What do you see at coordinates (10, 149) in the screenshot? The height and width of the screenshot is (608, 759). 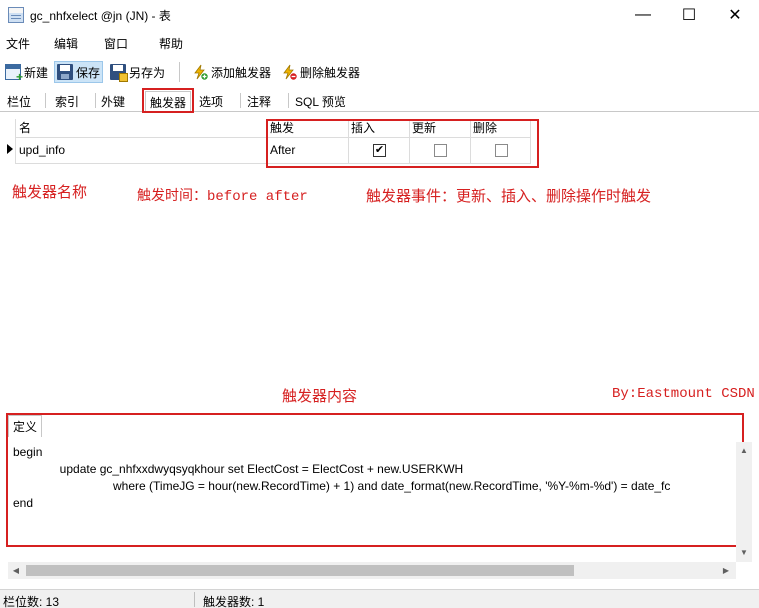 I see `current-row-indicator-icon` at bounding box center [10, 149].